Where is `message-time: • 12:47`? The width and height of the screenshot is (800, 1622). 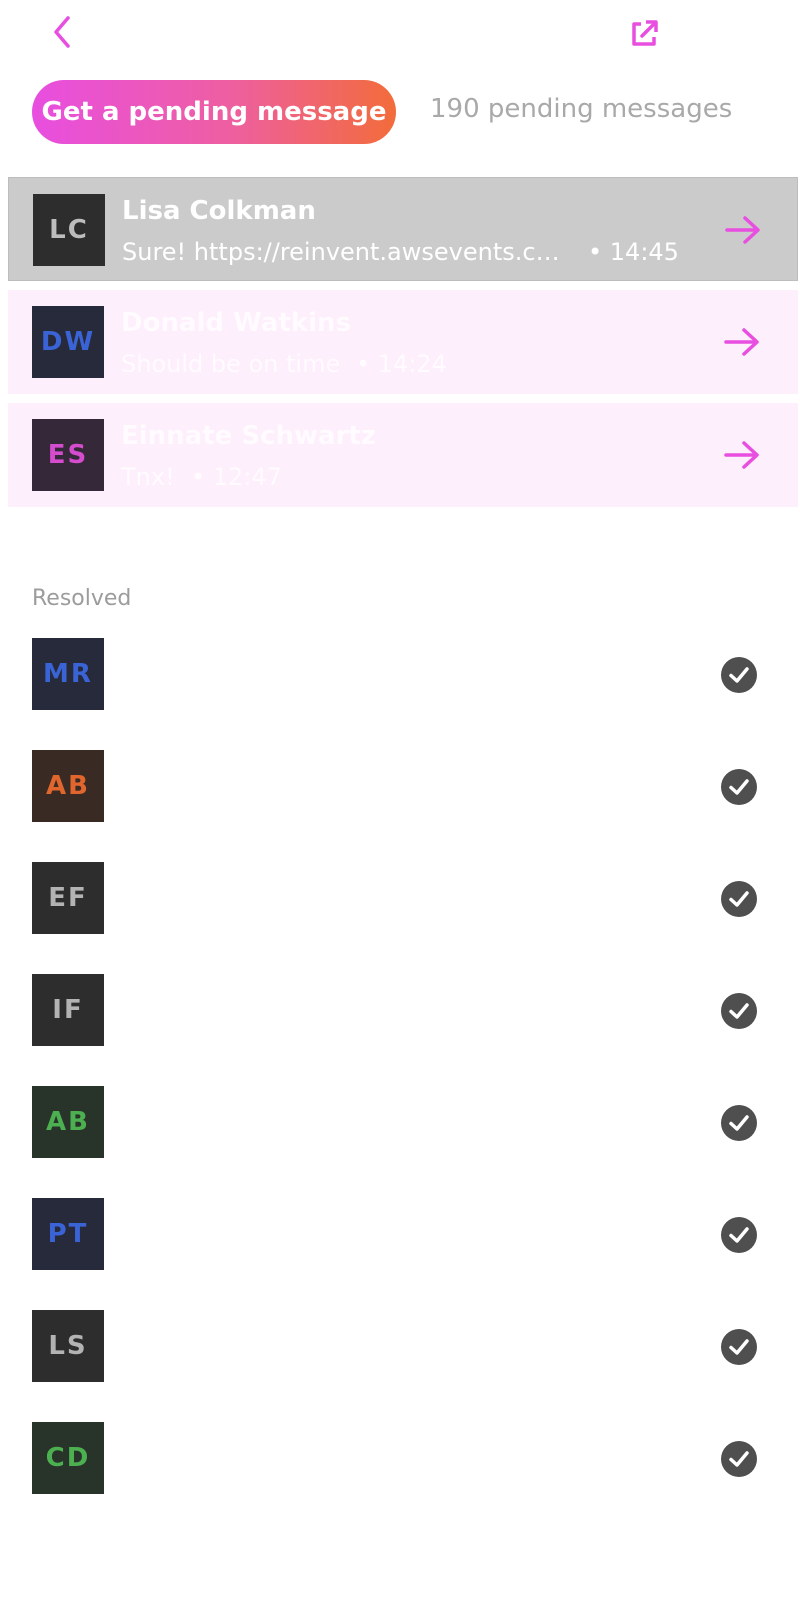 message-time: • 12:47 is located at coordinates (236, 477).